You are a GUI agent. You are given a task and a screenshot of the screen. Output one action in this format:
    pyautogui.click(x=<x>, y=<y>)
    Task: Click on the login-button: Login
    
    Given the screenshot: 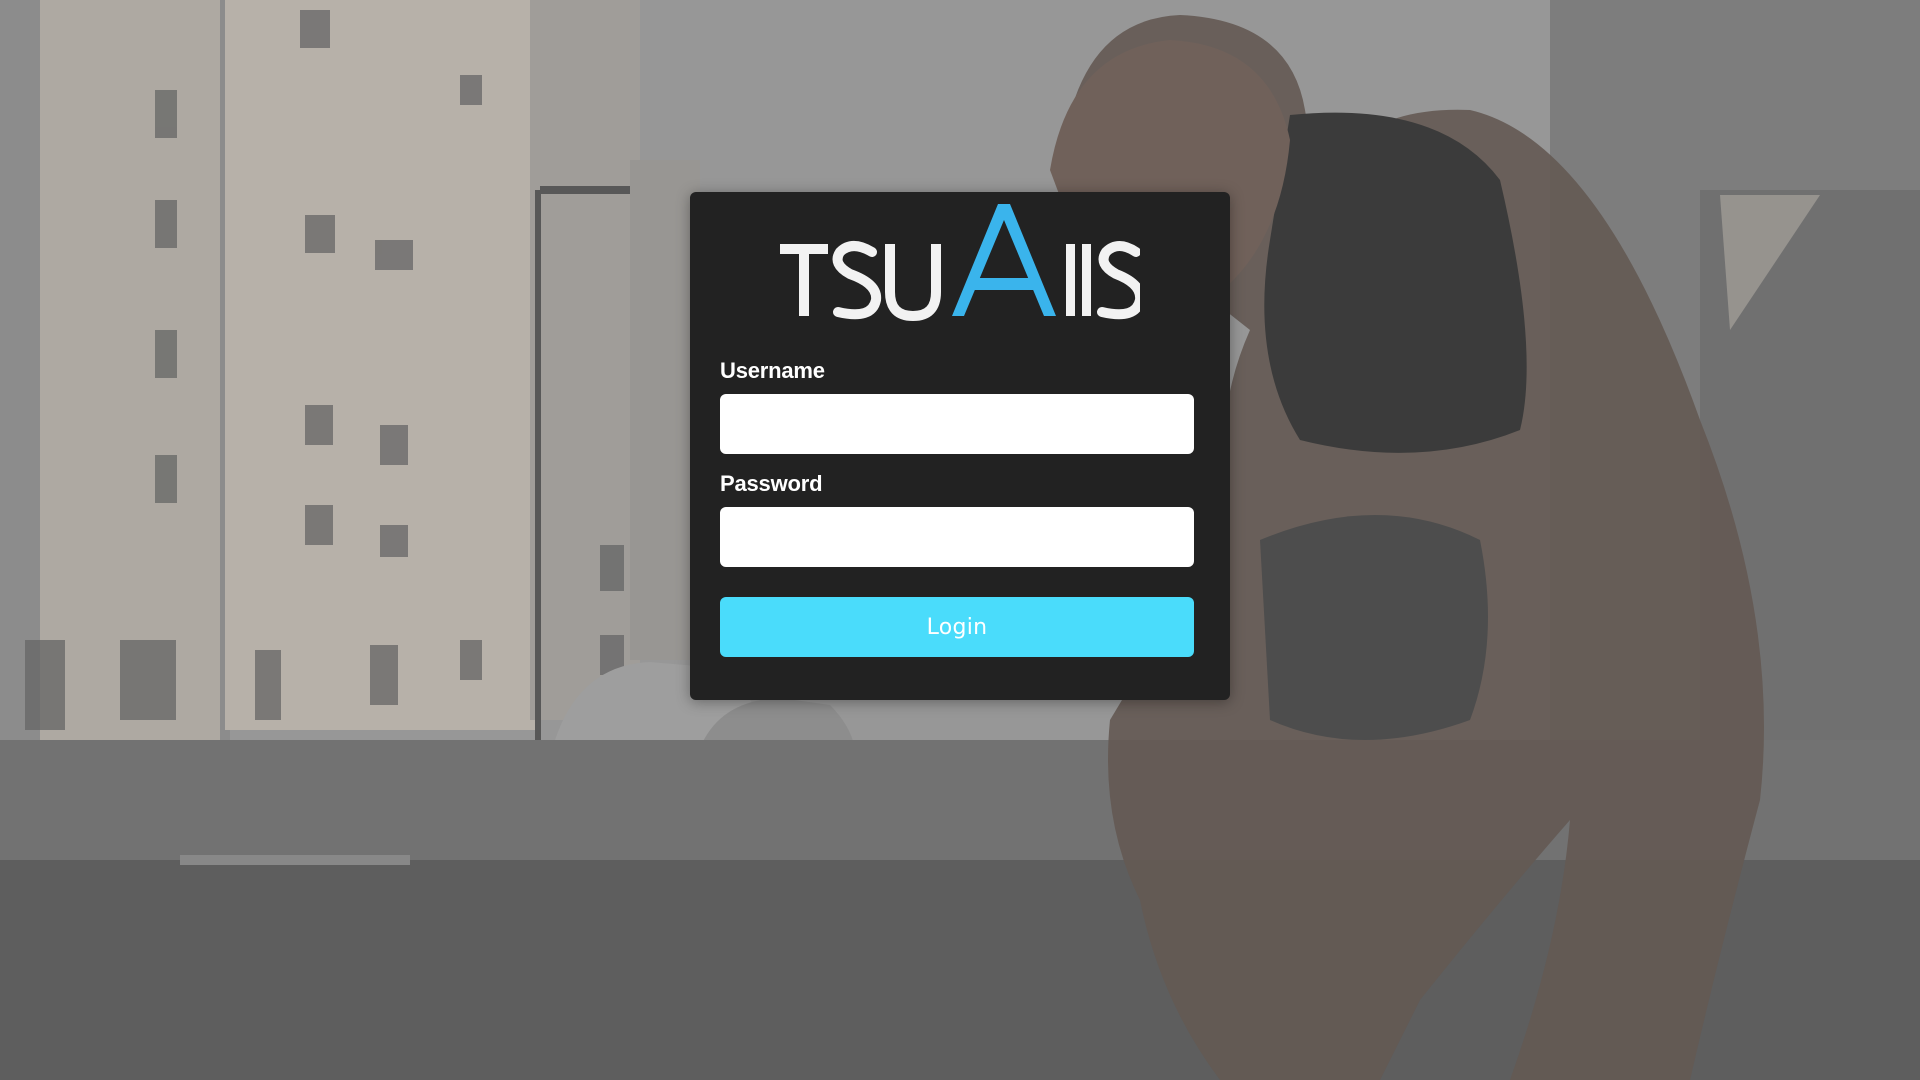 What is the action you would take?
    pyautogui.click(x=957, y=627)
    